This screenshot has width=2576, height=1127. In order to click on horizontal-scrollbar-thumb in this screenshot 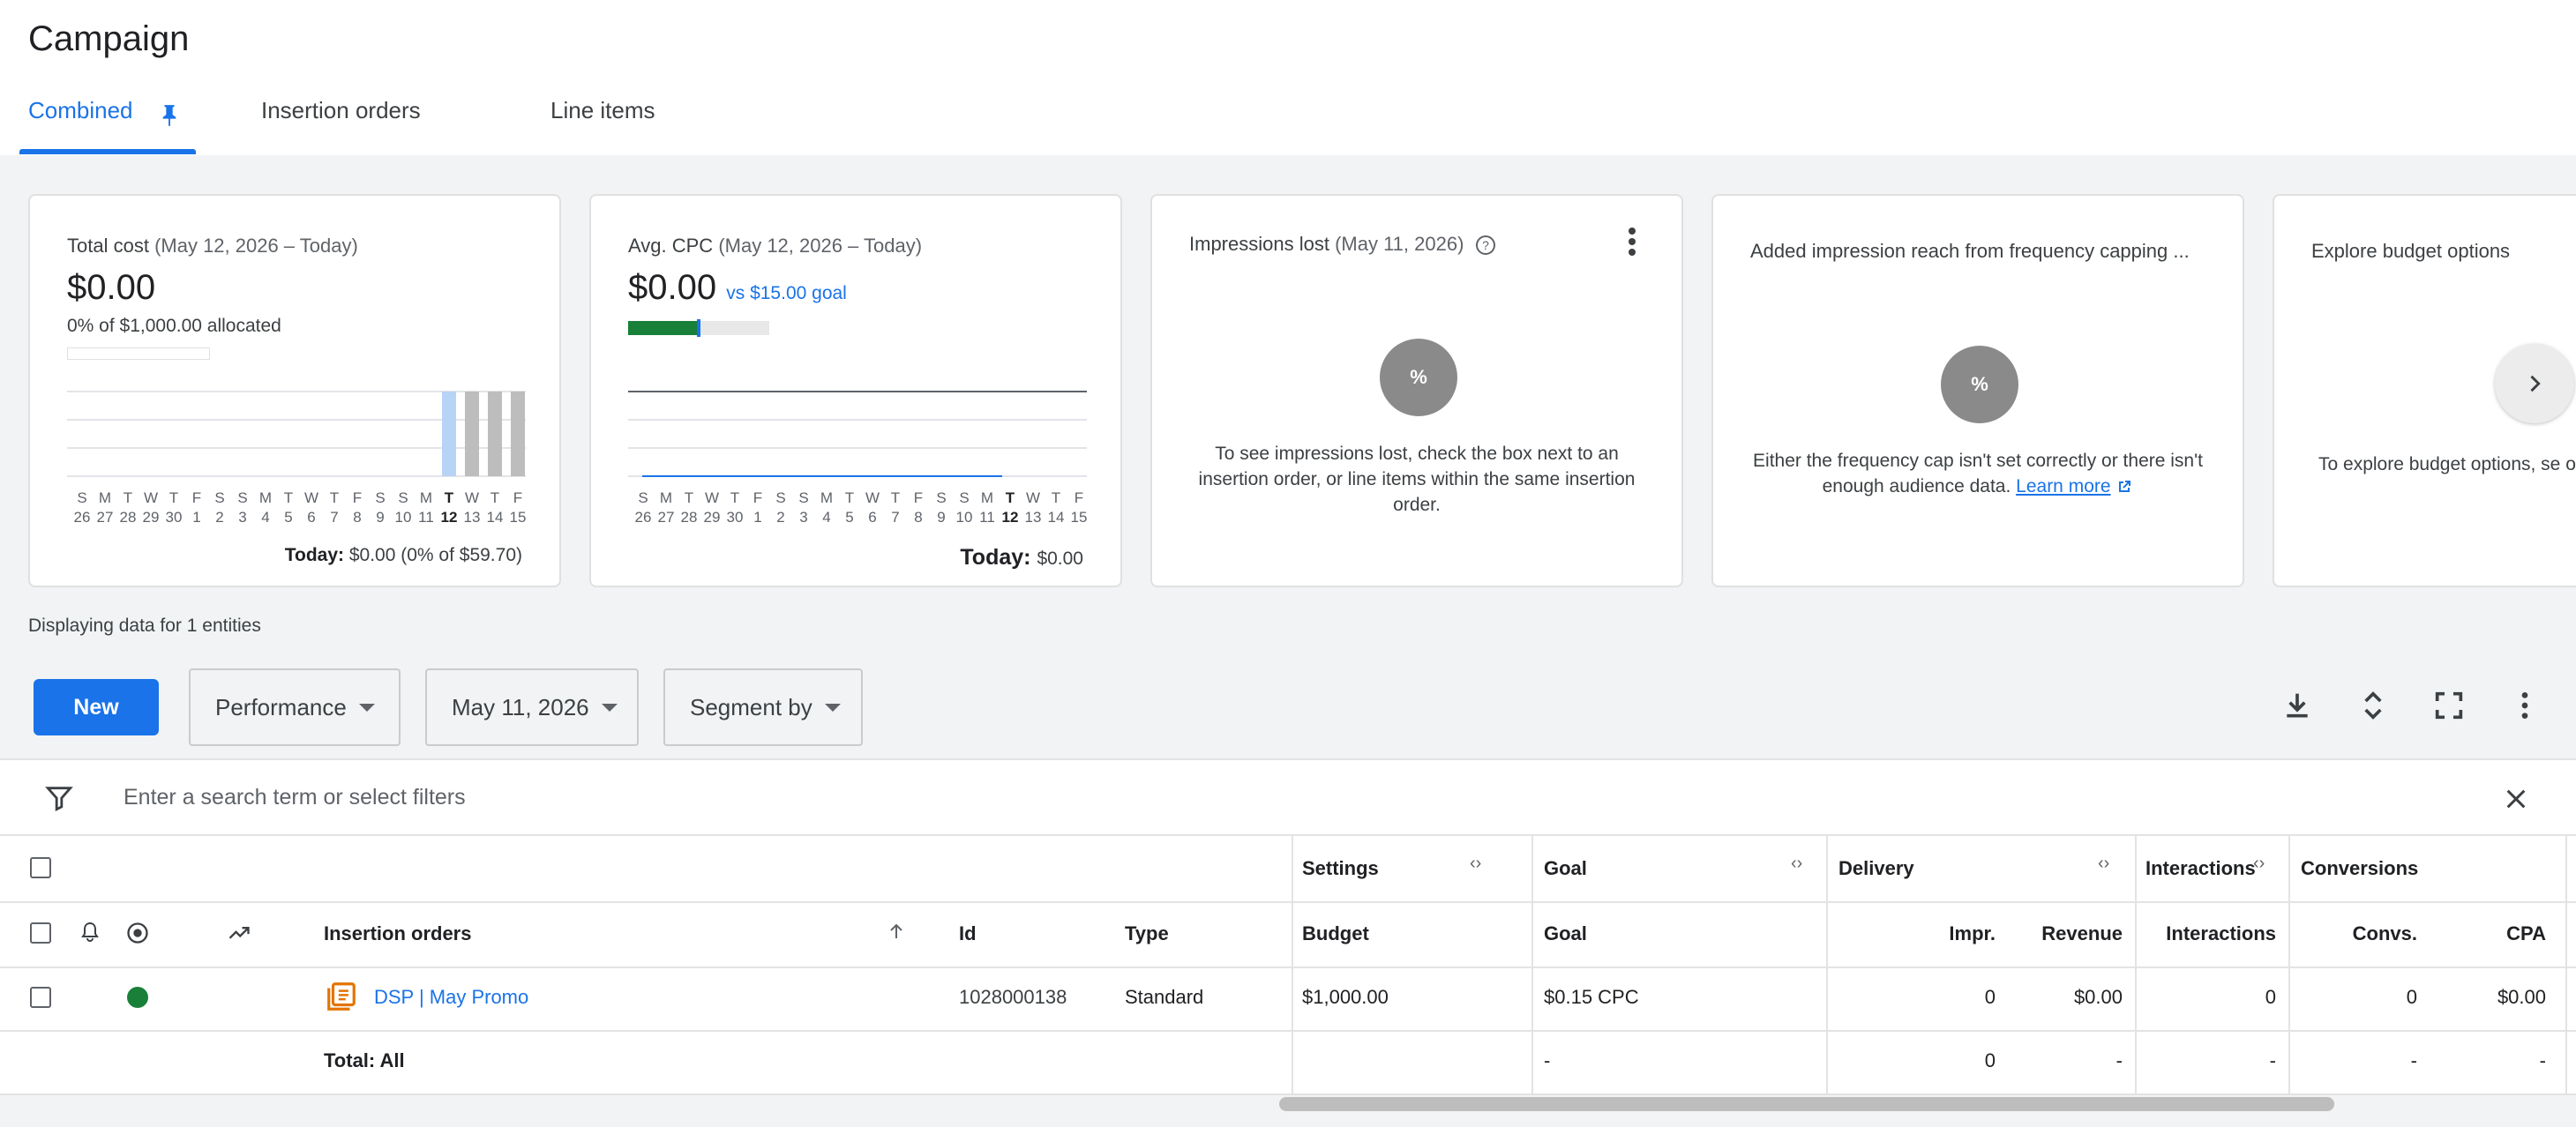, I will do `click(1807, 1104)`.